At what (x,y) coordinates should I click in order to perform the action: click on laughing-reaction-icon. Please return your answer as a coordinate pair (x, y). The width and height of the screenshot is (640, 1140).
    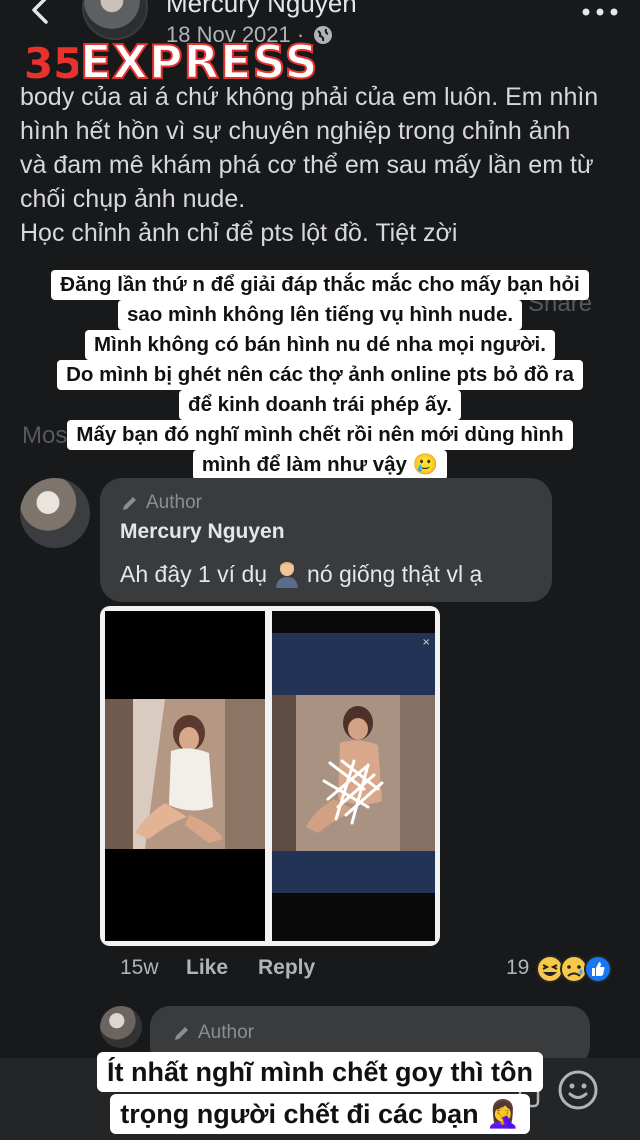
    Looking at the image, I should click on (550, 969).